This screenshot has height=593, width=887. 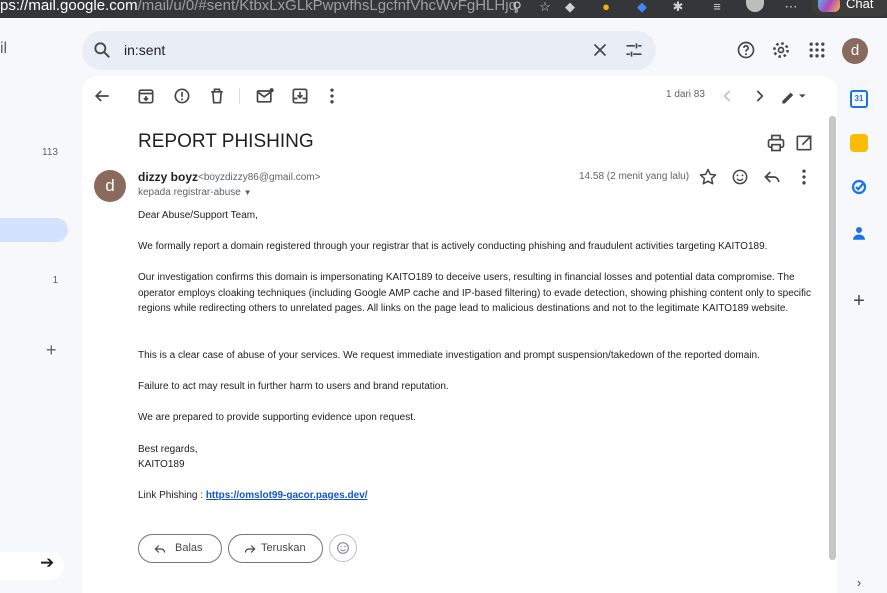 I want to click on expand-panel-chevron-icon: ›, so click(x=859, y=584).